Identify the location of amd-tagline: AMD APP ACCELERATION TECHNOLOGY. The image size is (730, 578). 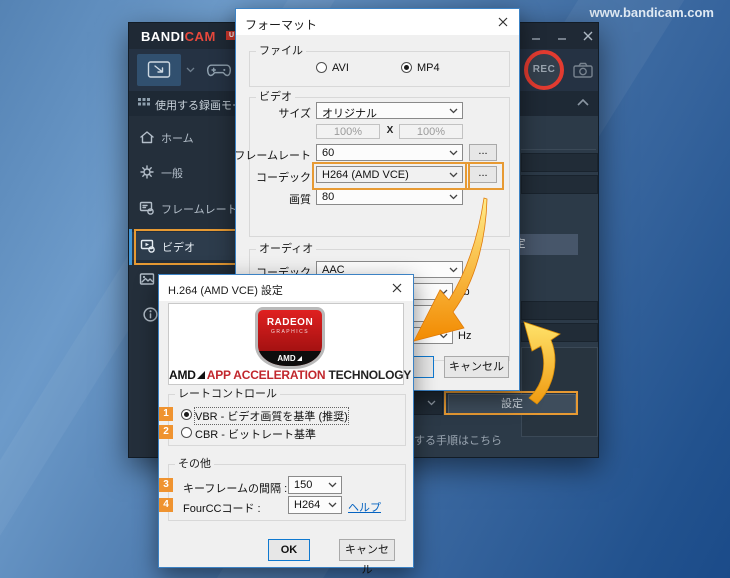
(290, 375).